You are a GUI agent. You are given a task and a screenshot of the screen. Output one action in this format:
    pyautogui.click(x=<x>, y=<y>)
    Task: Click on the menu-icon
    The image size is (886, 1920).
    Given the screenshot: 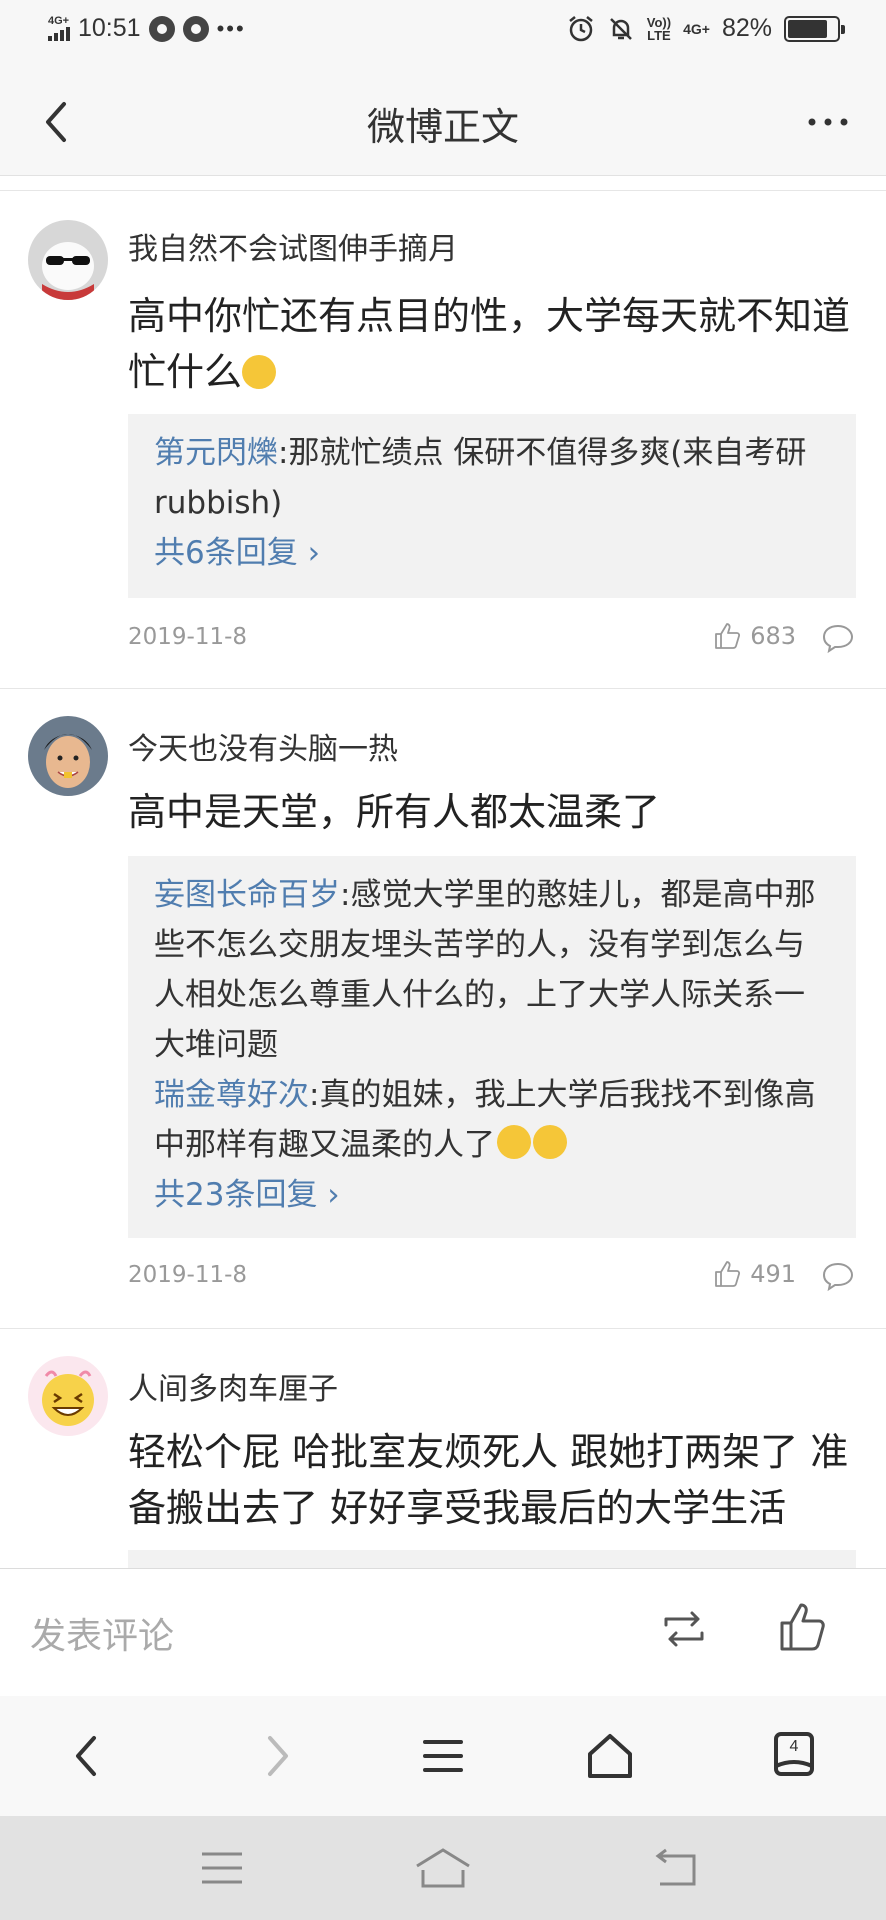 What is the action you would take?
    pyautogui.click(x=443, y=1756)
    